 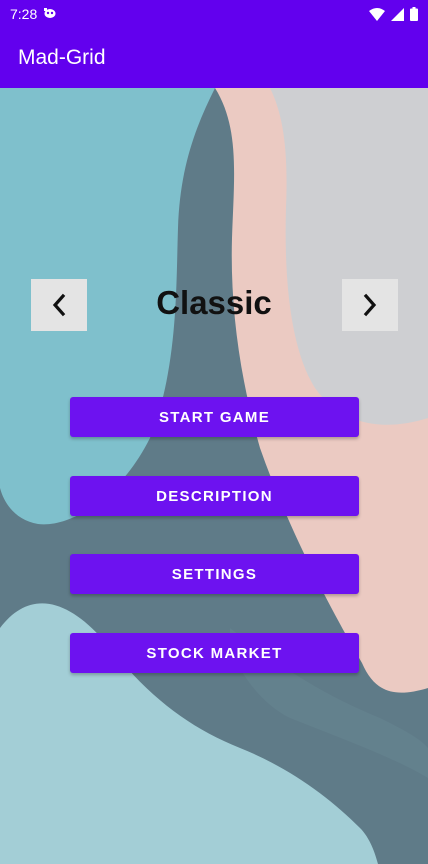 I want to click on status-bar: 7:28, so click(x=214, y=14).